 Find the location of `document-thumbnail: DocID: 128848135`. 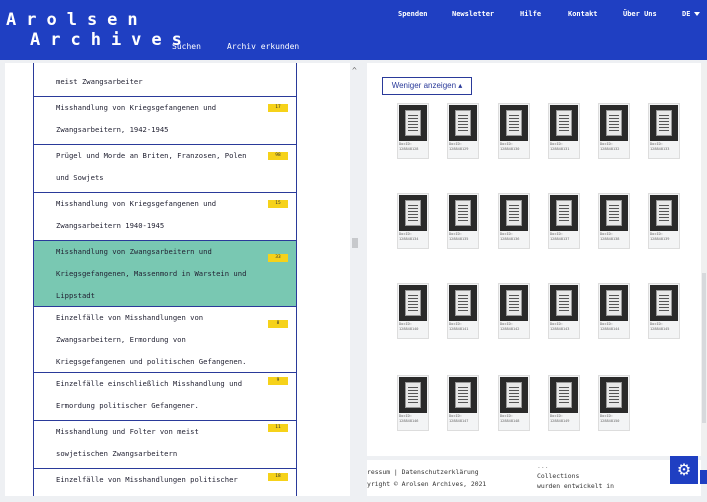

document-thumbnail: DocID: 128848135 is located at coordinates (463, 221).